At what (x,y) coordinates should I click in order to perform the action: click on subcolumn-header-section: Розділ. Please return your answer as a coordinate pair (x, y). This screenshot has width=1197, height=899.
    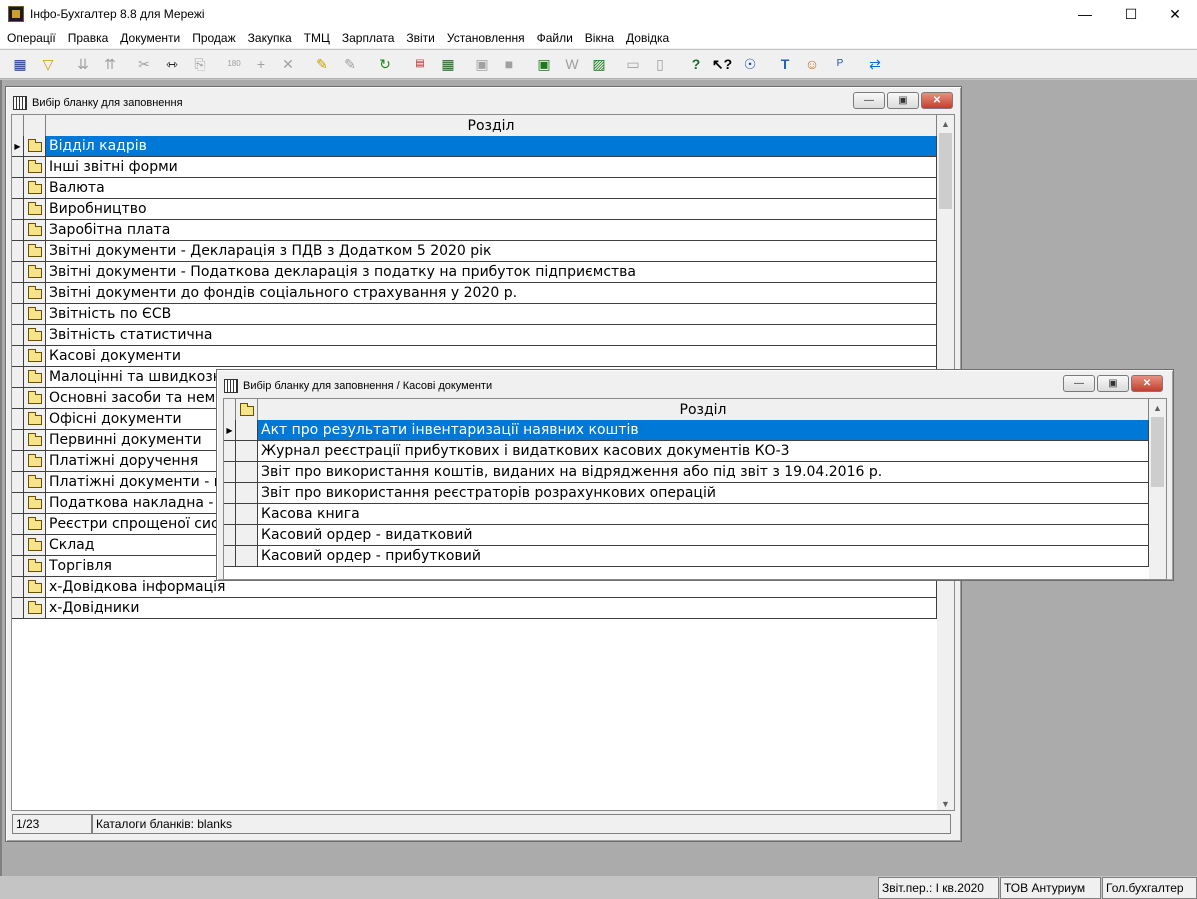
    Looking at the image, I should click on (703, 409).